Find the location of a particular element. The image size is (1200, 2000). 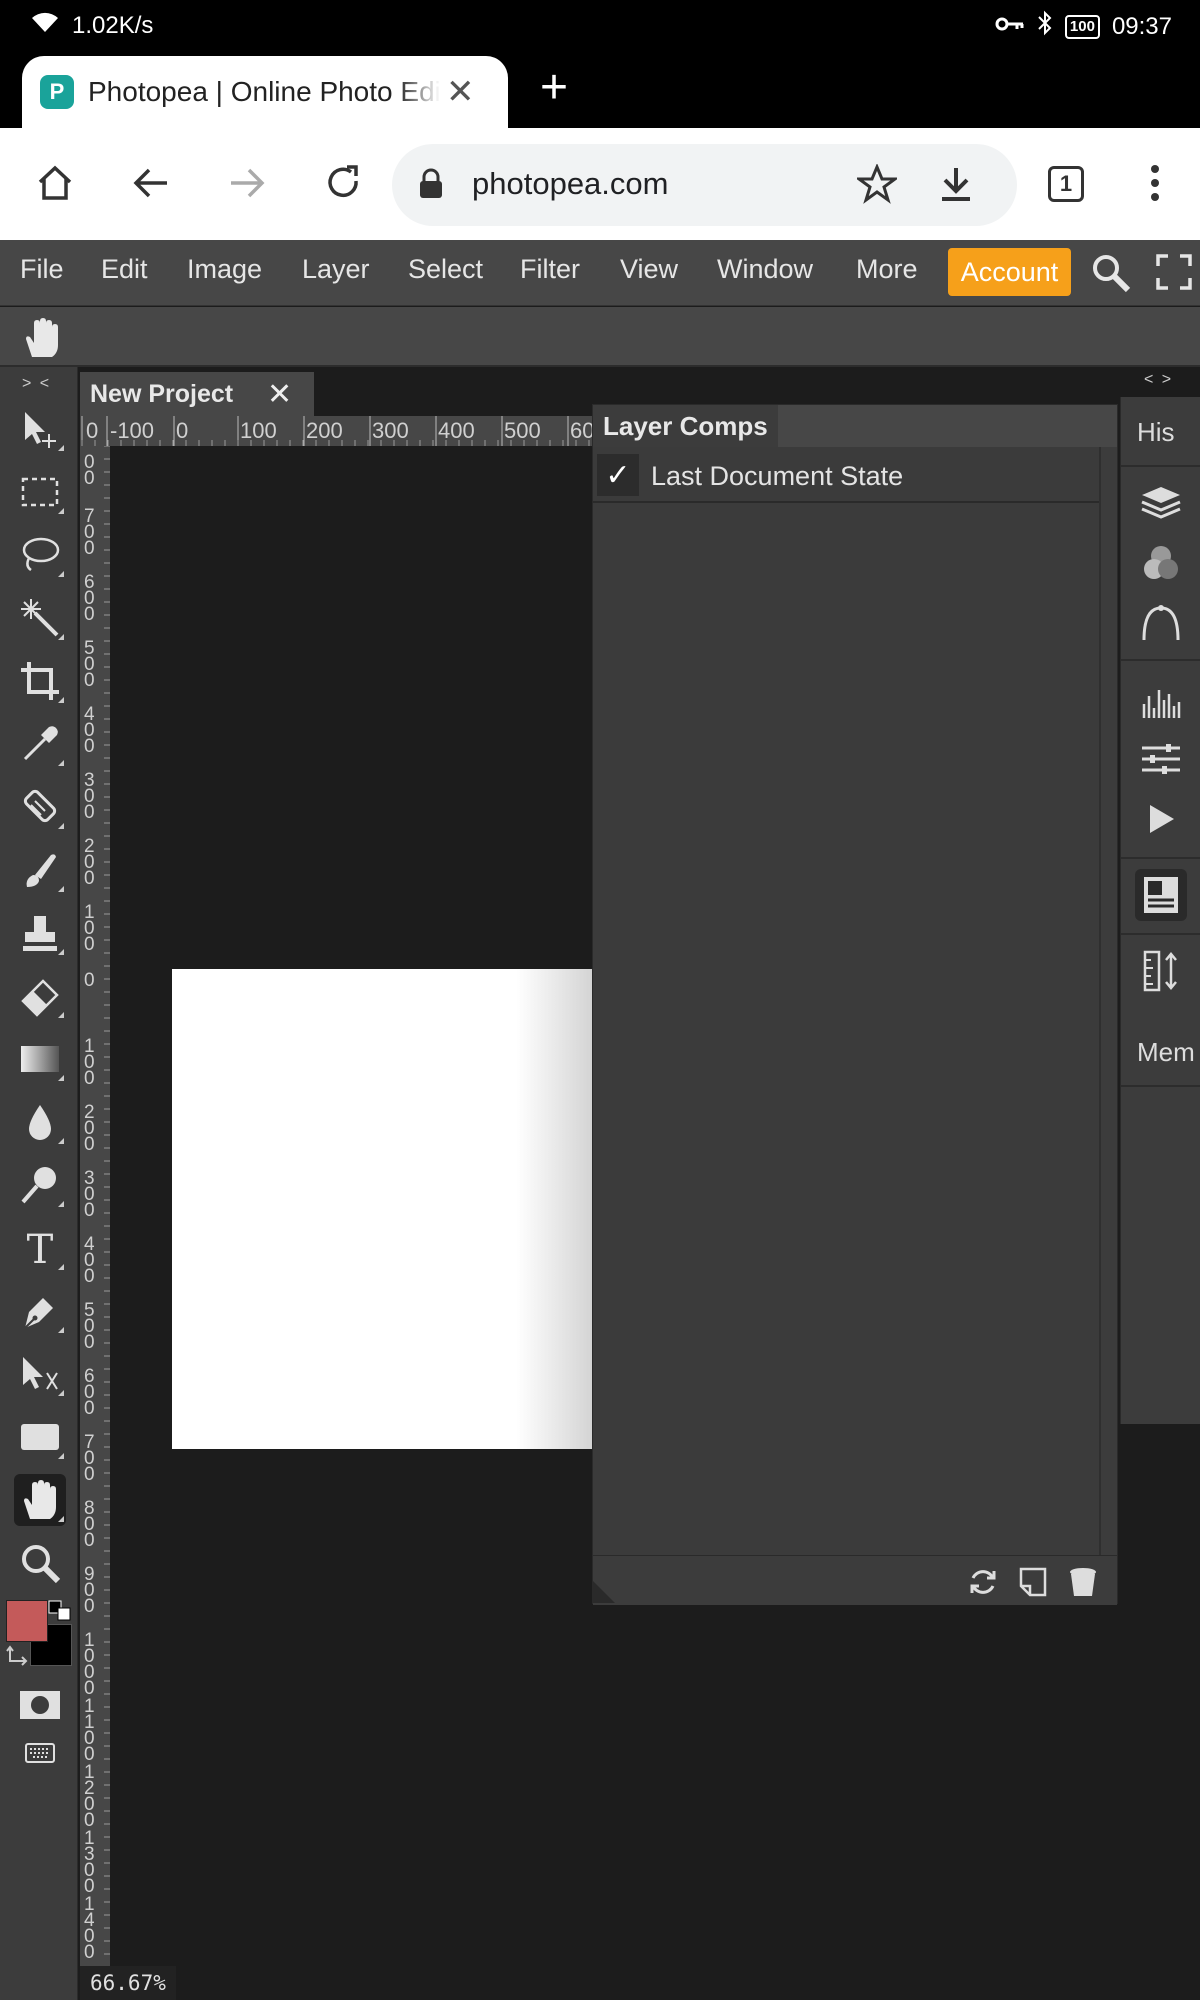

crop-tool-icon is located at coordinates (40, 681).